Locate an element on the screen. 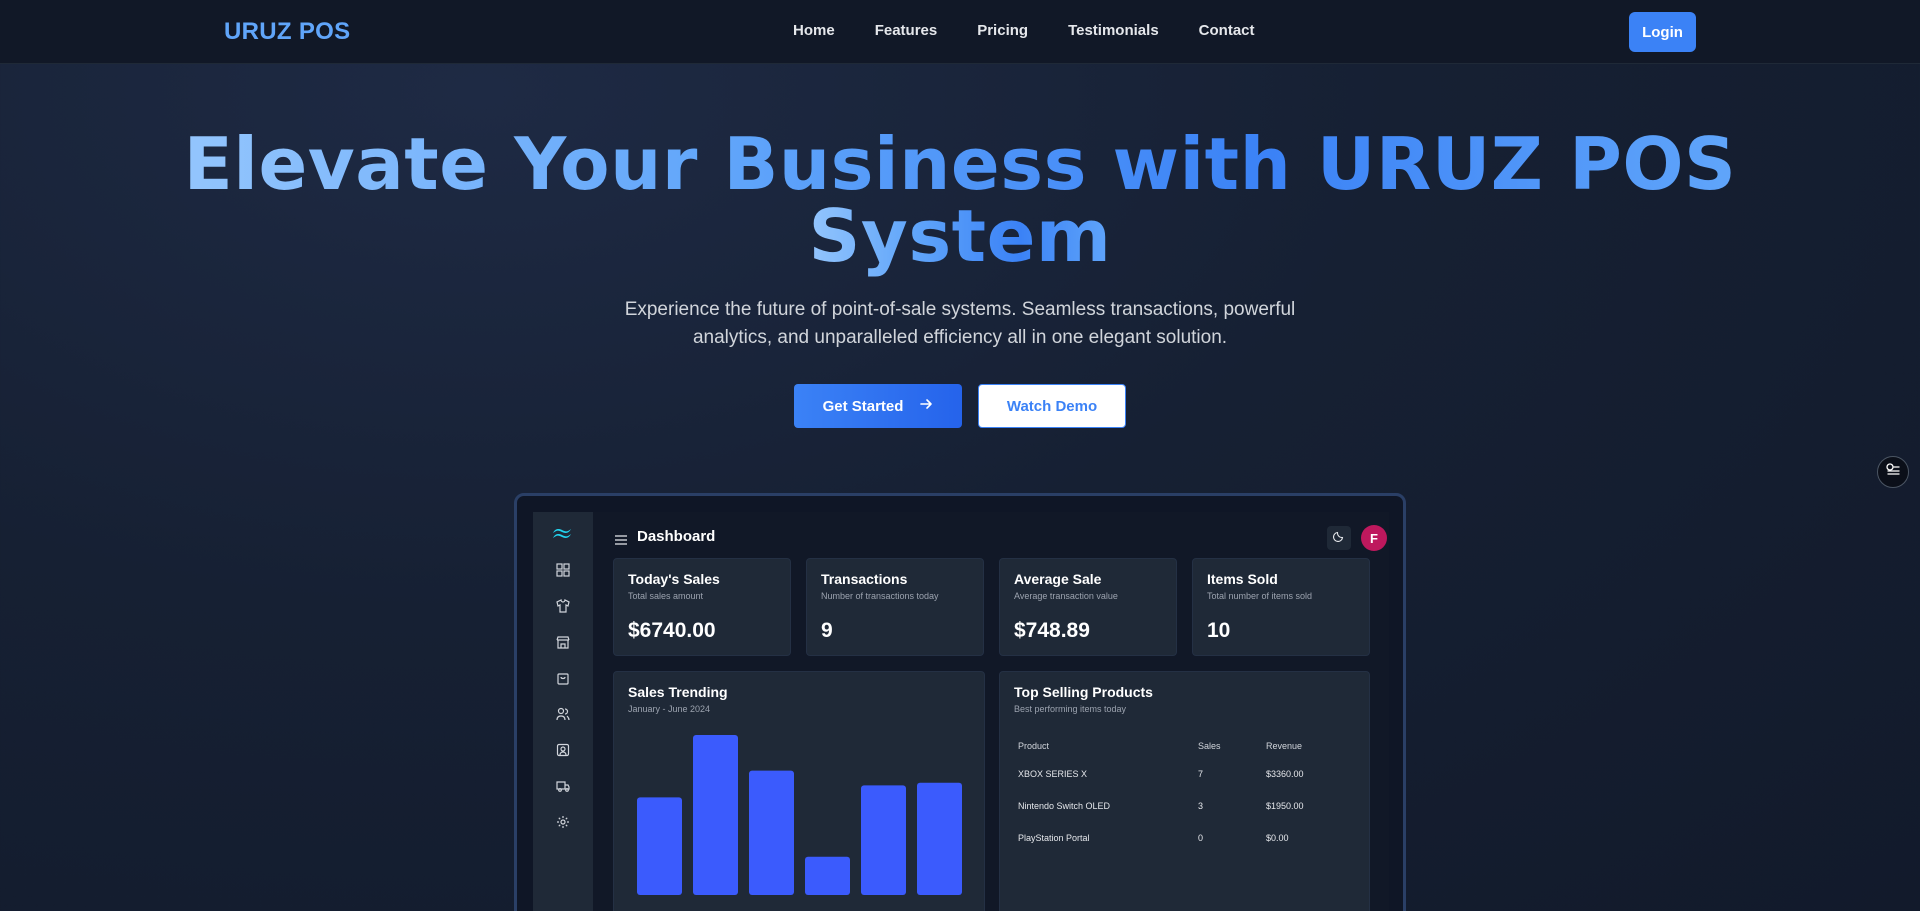 The image size is (1920, 911). dashboard-title: Dashboard is located at coordinates (676, 536).